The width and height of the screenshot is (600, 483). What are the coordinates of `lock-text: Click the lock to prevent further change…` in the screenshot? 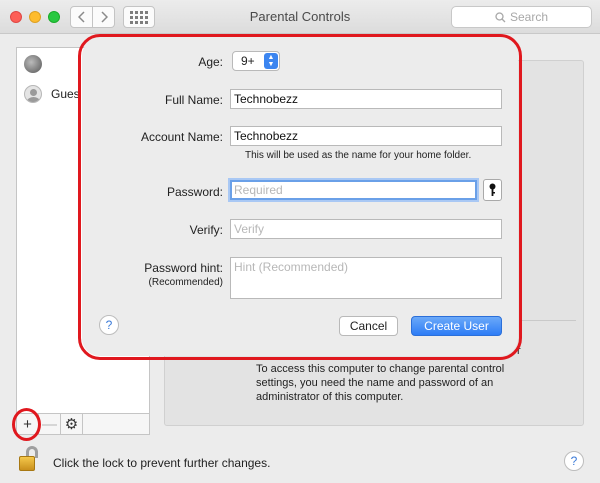 It's located at (162, 463).